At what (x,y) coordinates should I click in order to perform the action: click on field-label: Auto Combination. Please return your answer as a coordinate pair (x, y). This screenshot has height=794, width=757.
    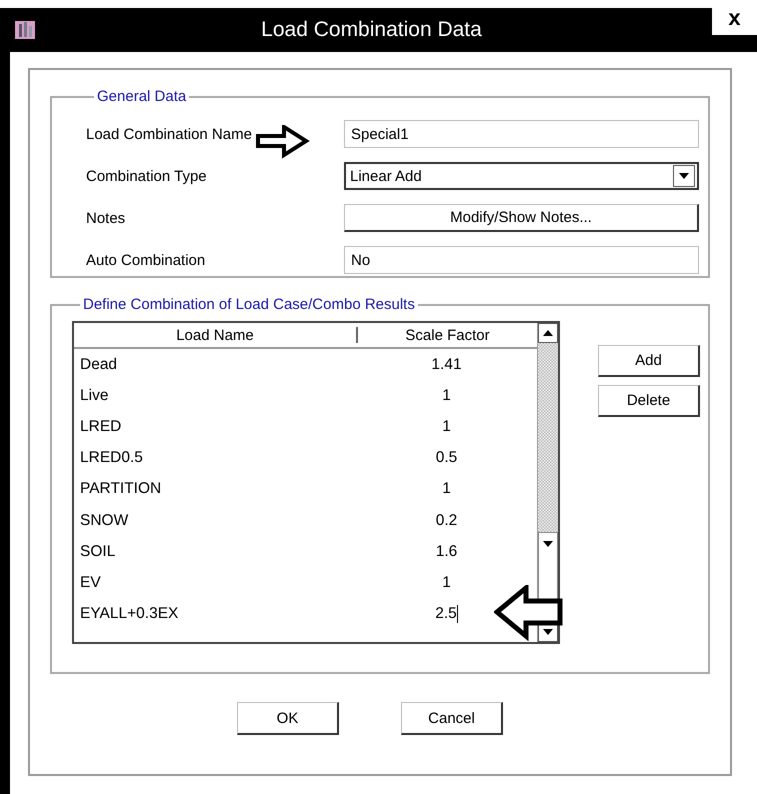
    Looking at the image, I should click on (146, 260).